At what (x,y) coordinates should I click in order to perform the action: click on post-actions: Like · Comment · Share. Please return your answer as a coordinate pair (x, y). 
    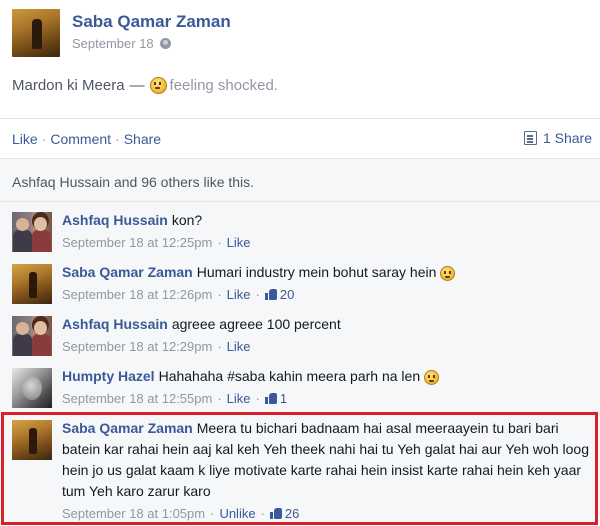
    Looking at the image, I should click on (86, 139).